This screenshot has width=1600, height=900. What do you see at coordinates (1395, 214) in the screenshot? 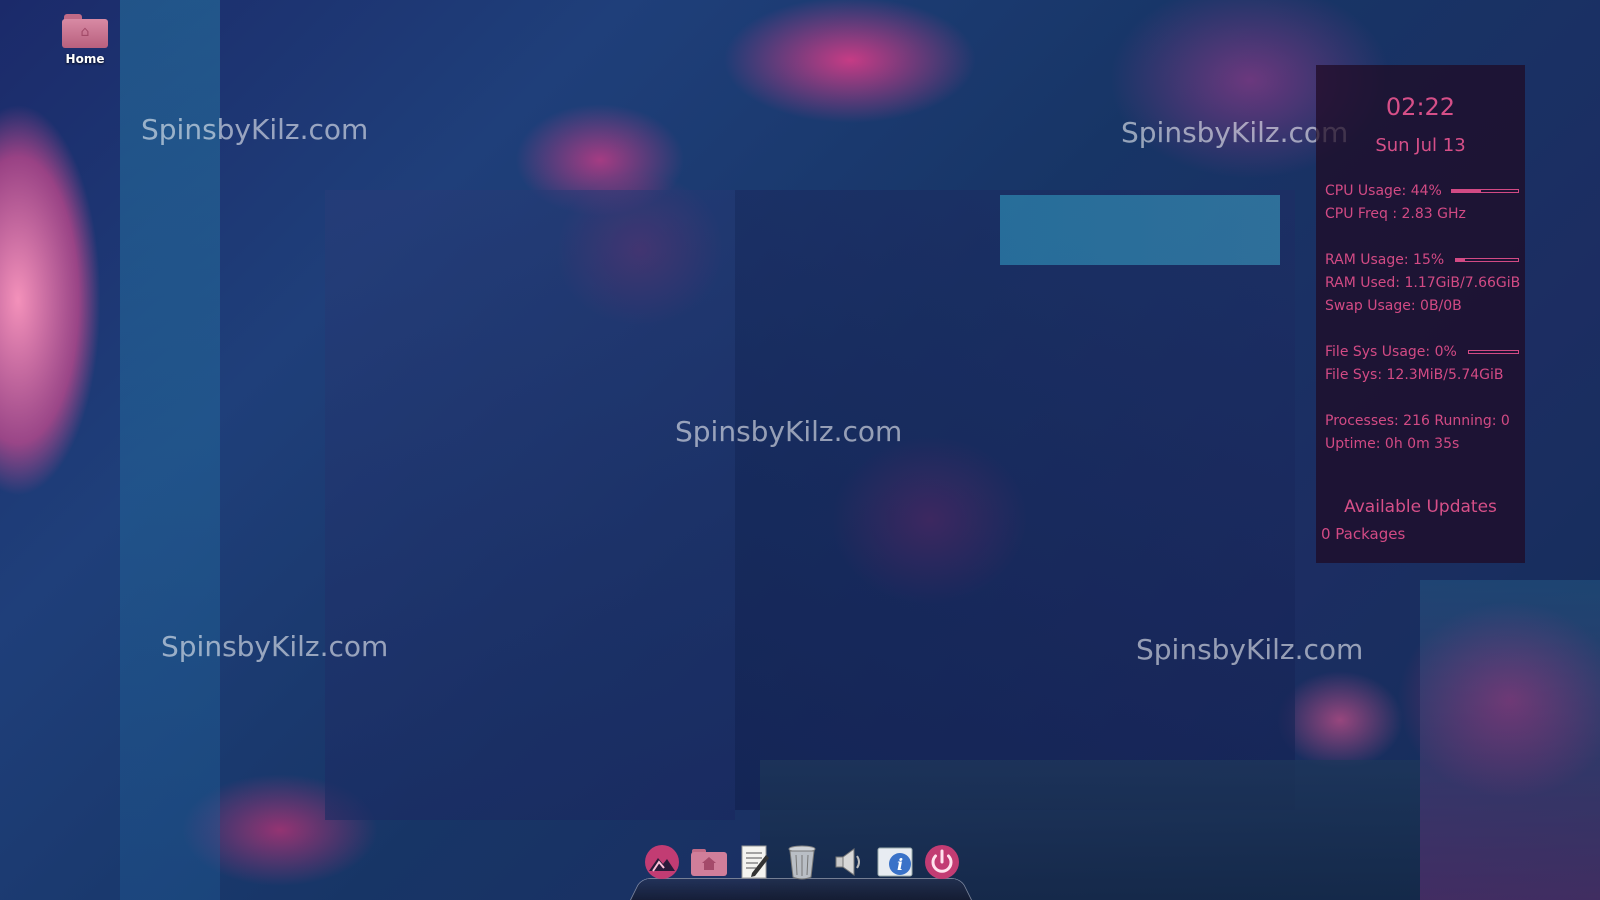
I see `cpu-freq: CPU Freq : 2.83 GHz` at bounding box center [1395, 214].